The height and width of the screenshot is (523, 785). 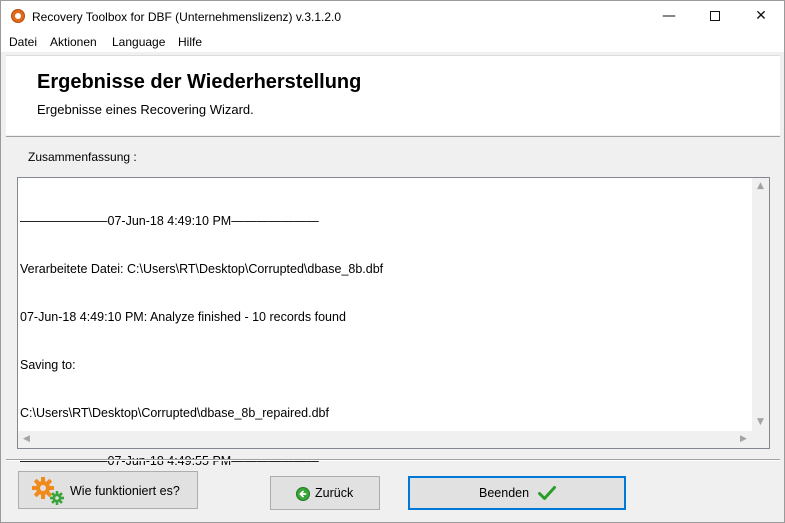 What do you see at coordinates (392, 42) in the screenshot?
I see `menu-bar: Datei Aktionen Language Hilfe` at bounding box center [392, 42].